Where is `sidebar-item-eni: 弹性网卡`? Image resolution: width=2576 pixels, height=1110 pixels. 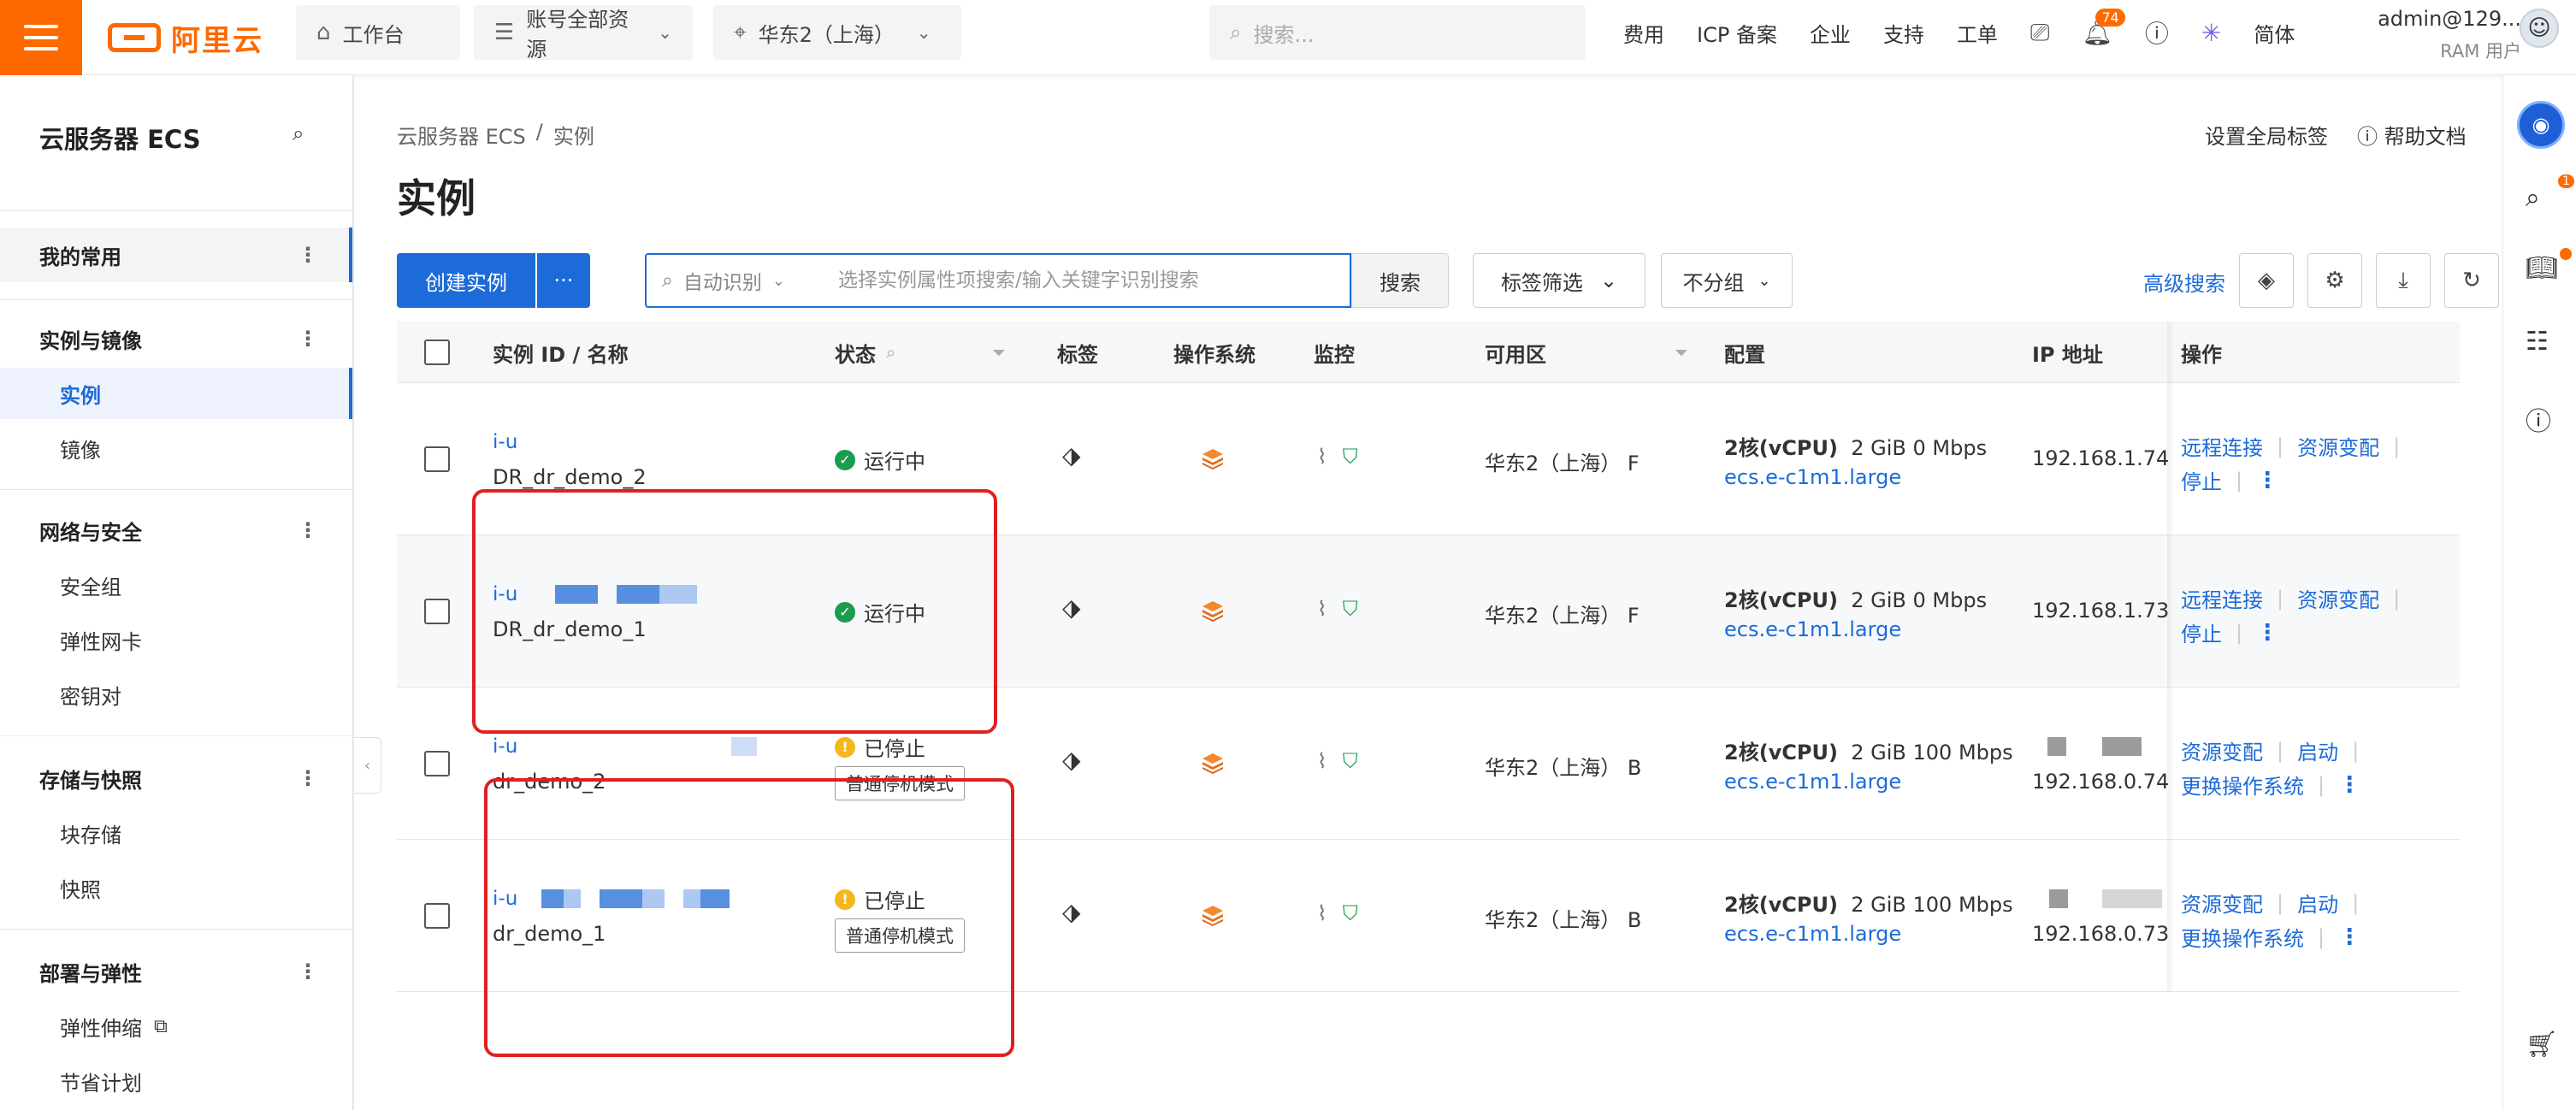 sidebar-item-eni: 弹性网卡 is located at coordinates (176, 639).